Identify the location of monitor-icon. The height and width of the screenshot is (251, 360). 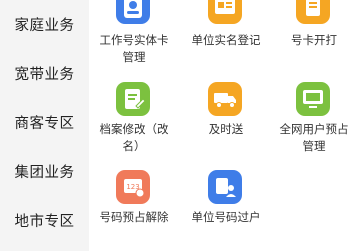
(313, 99).